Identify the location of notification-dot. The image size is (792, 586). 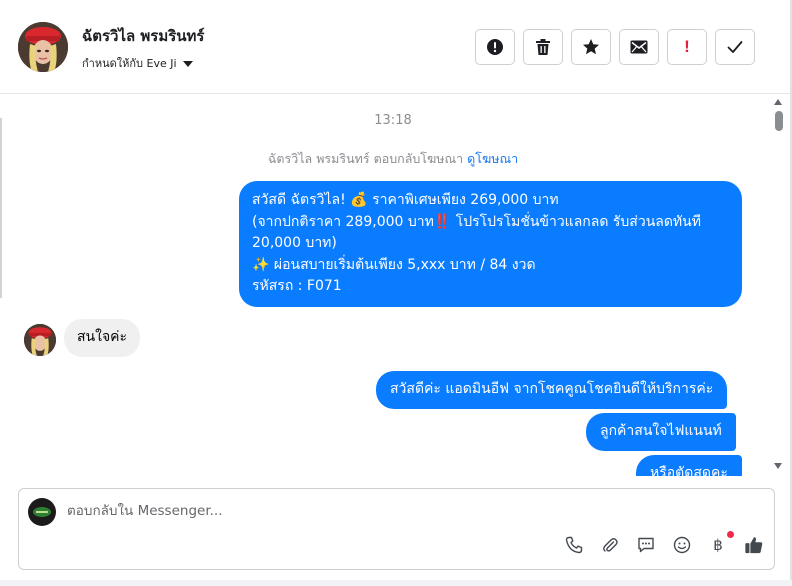
(730, 534).